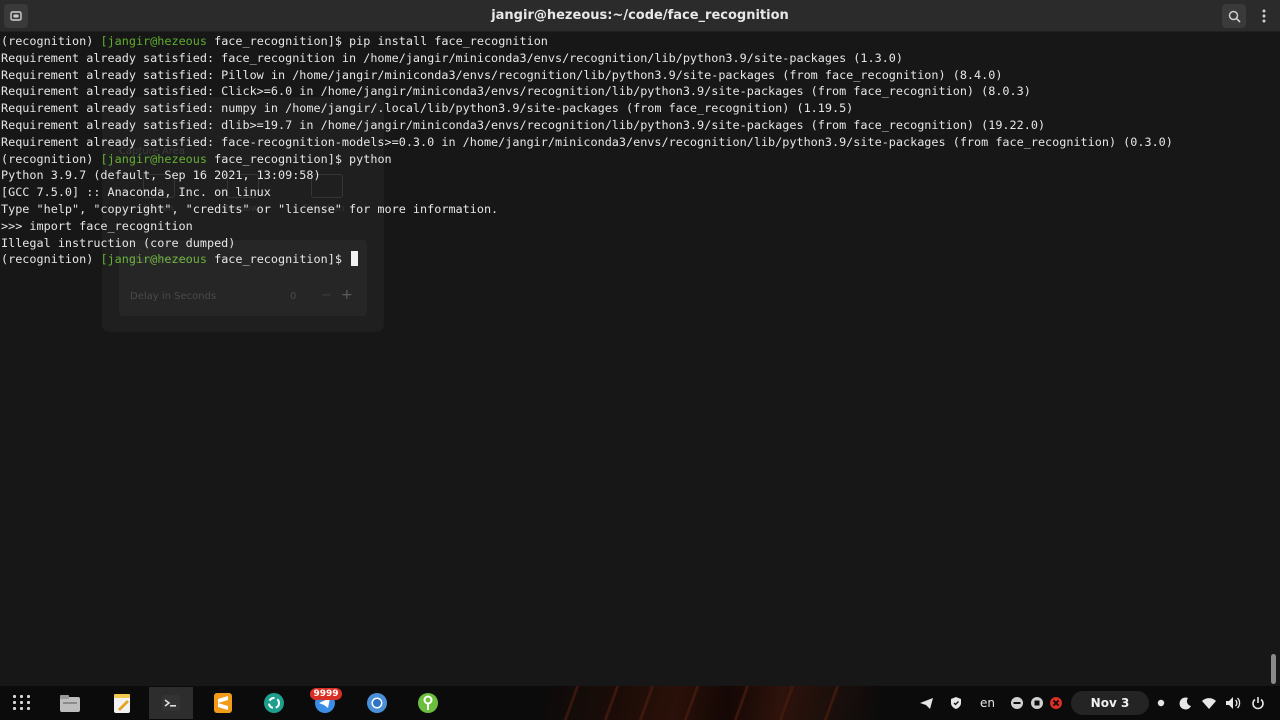 The width and height of the screenshot is (1280, 720). I want to click on notification-dot-icon, so click(1161, 703).